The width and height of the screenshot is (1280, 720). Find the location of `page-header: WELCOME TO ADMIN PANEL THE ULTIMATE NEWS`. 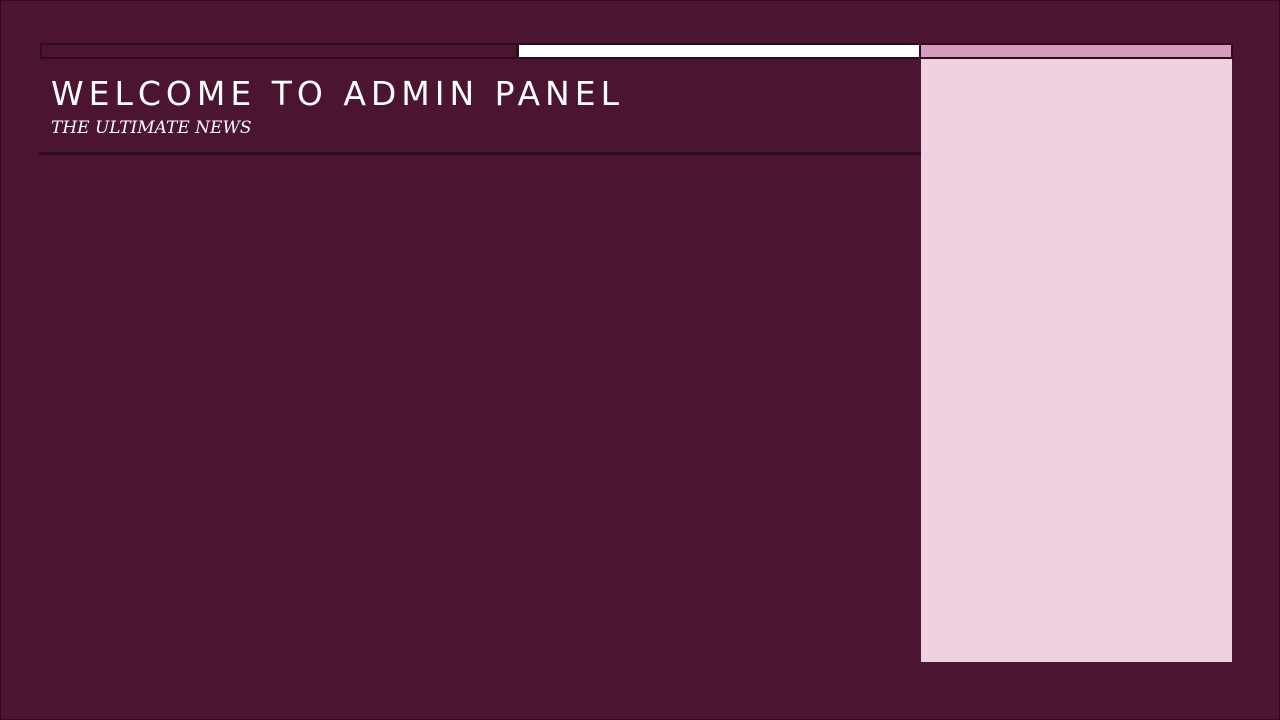

page-header: WELCOME TO ADMIN PANEL THE ULTIMATE NEWS is located at coordinates (480, 107).